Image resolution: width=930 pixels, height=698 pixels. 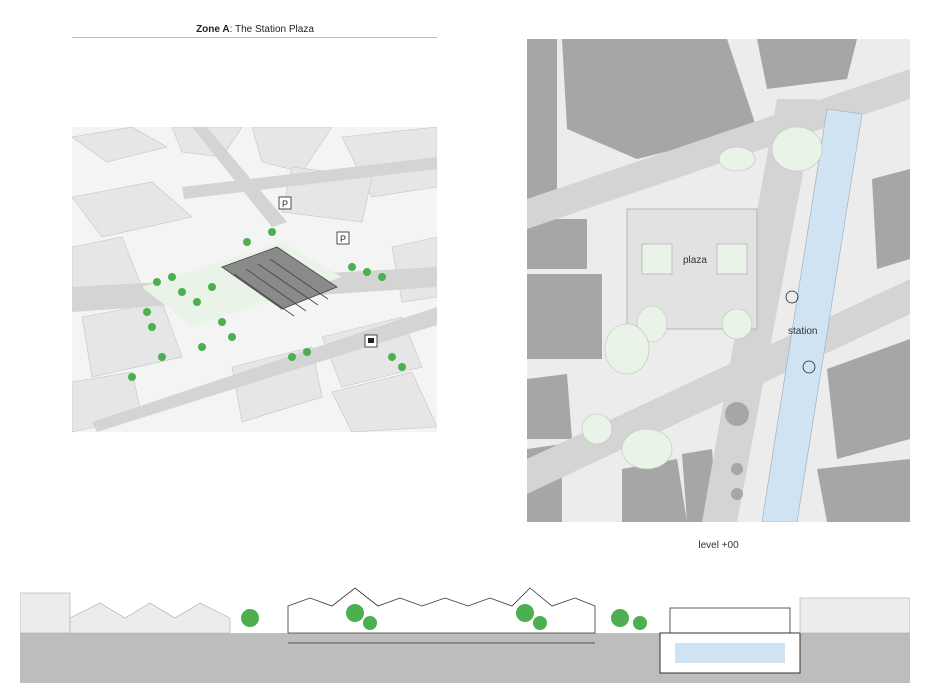 I want to click on zone-subtitle: : The Station Plaza, so click(x=271, y=29).